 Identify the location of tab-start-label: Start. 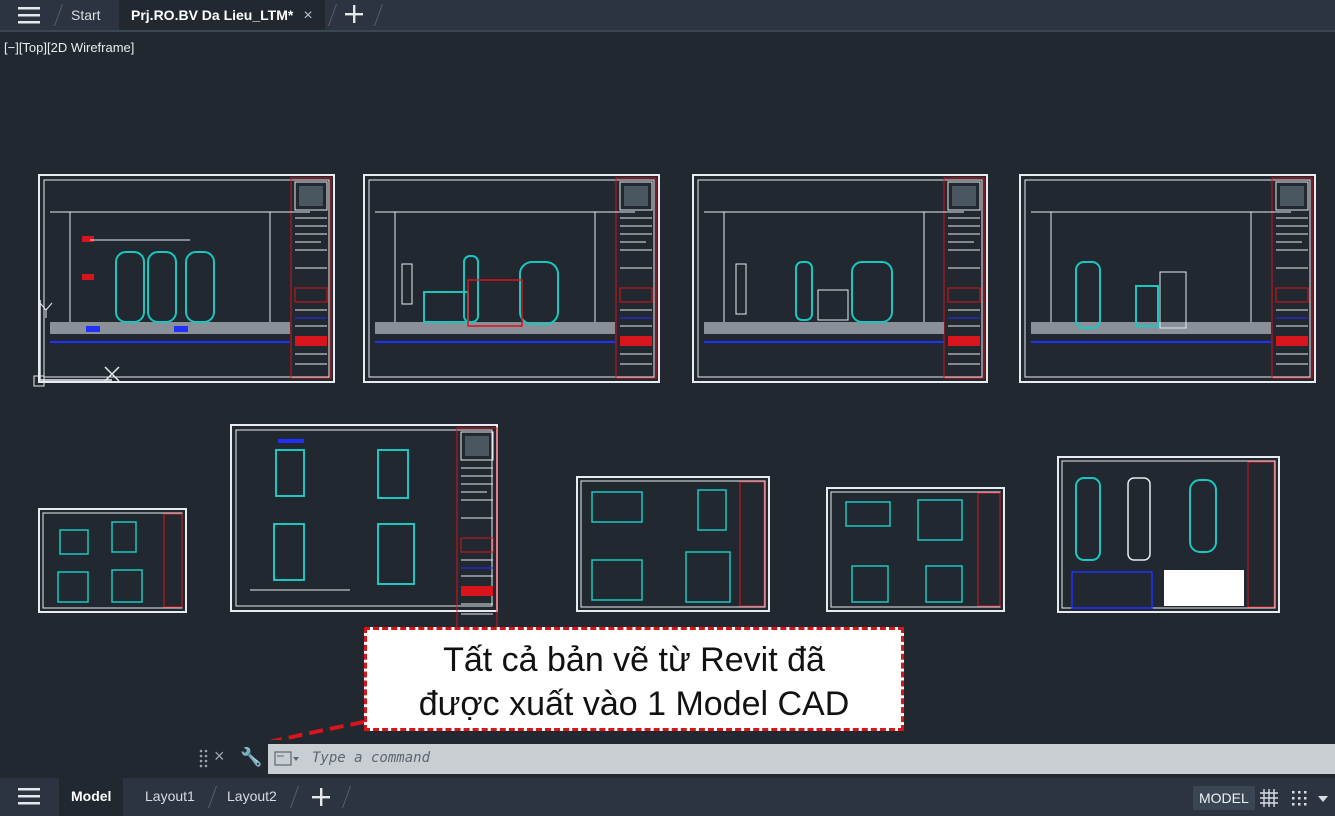
(86, 15).